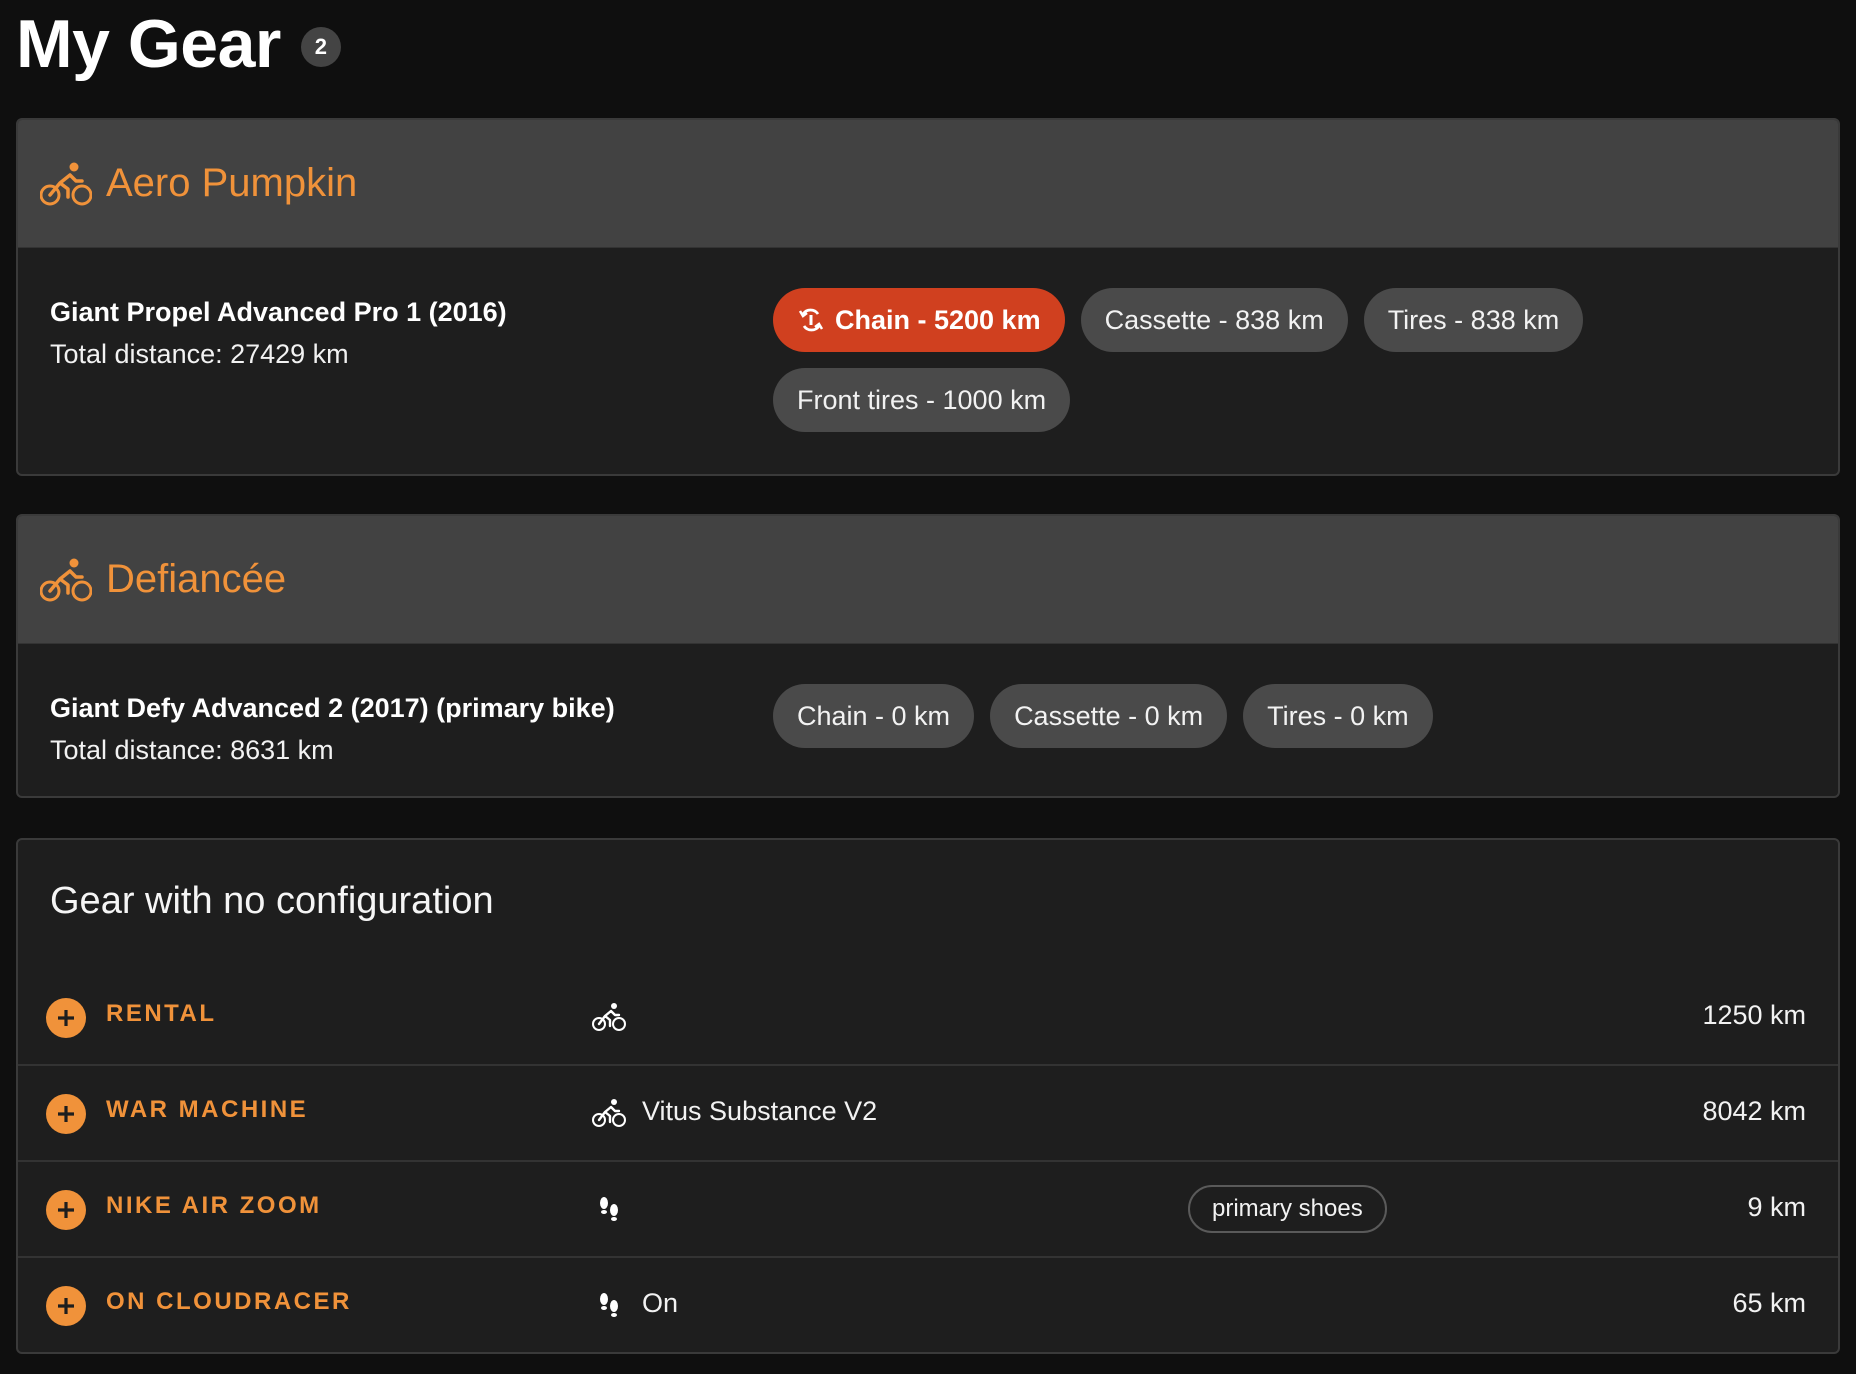  I want to click on gear-count-badge: 2, so click(320, 47).